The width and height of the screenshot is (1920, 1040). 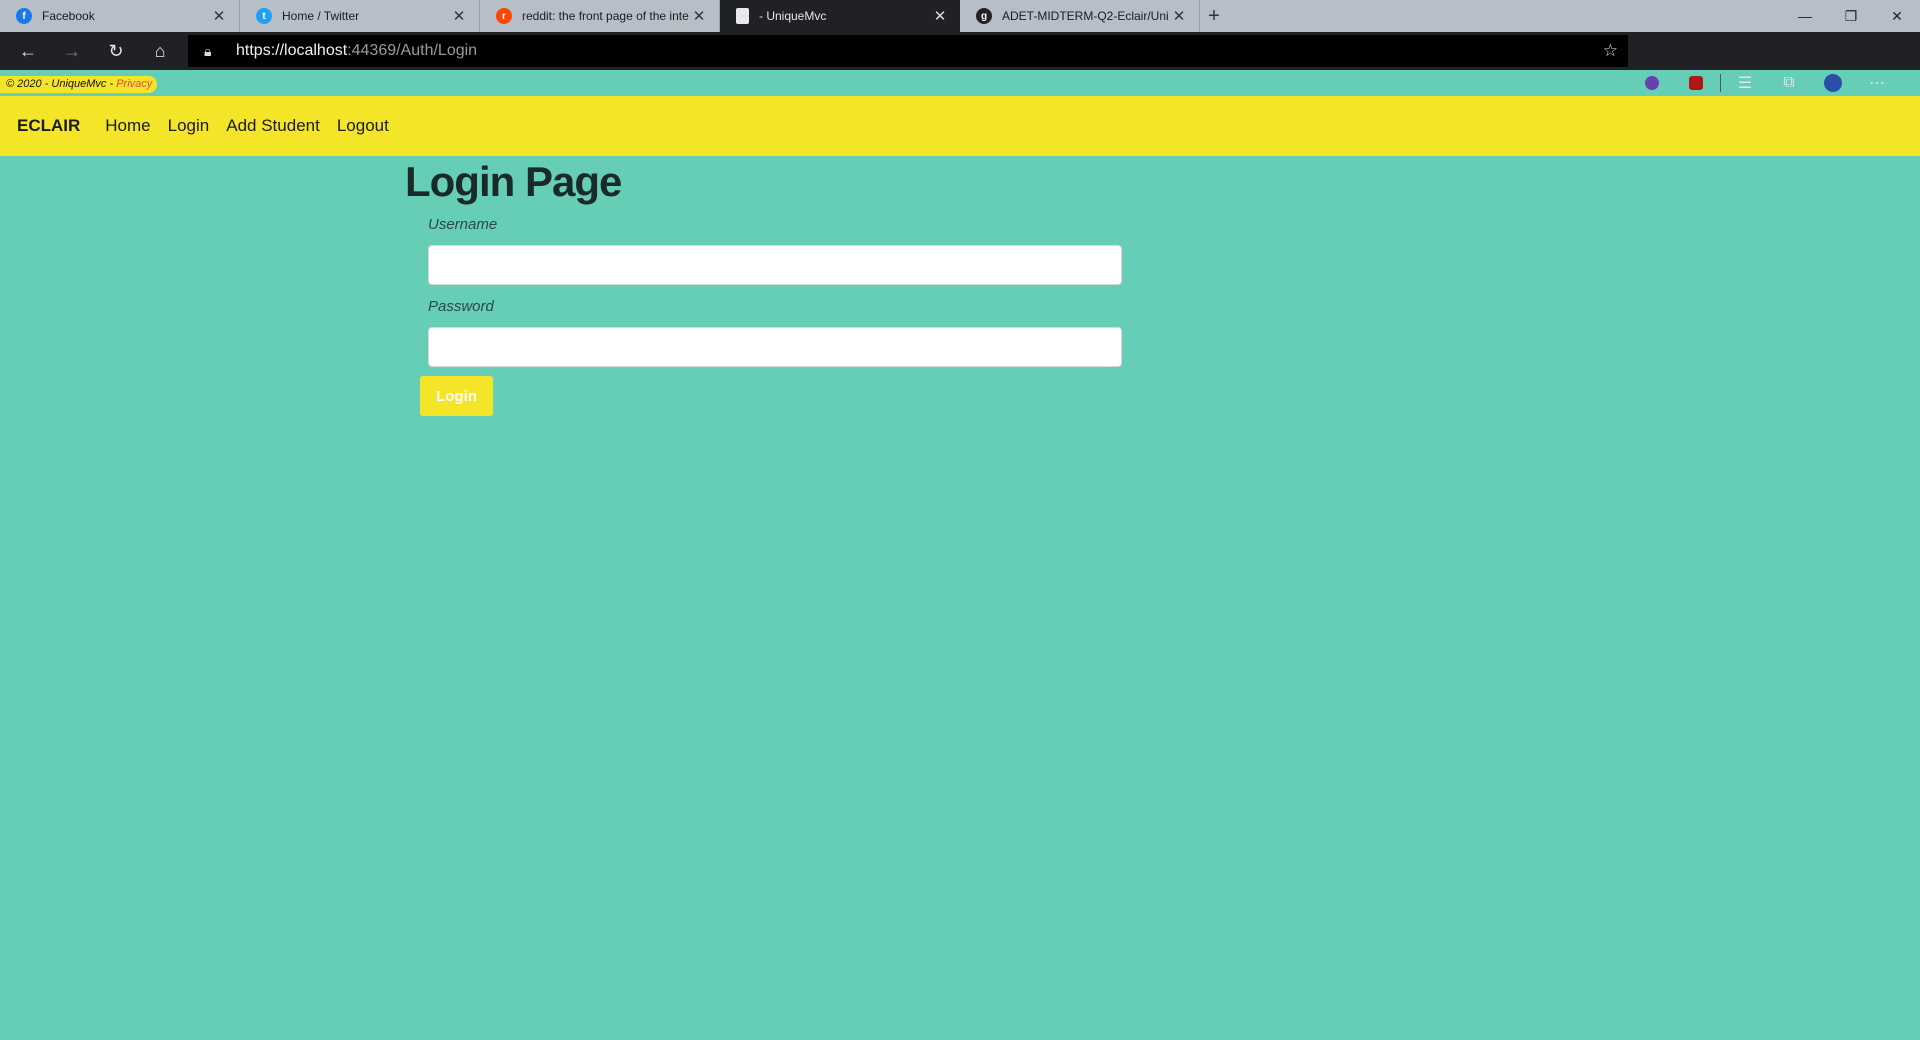 I want to click on forward-icon: →, so click(x=72, y=51).